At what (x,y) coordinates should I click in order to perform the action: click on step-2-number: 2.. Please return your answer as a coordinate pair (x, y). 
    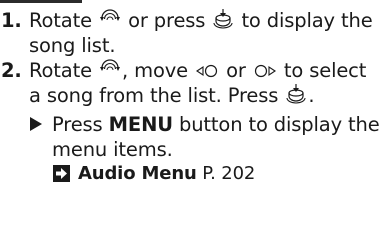
    Looking at the image, I should click on (11, 70).